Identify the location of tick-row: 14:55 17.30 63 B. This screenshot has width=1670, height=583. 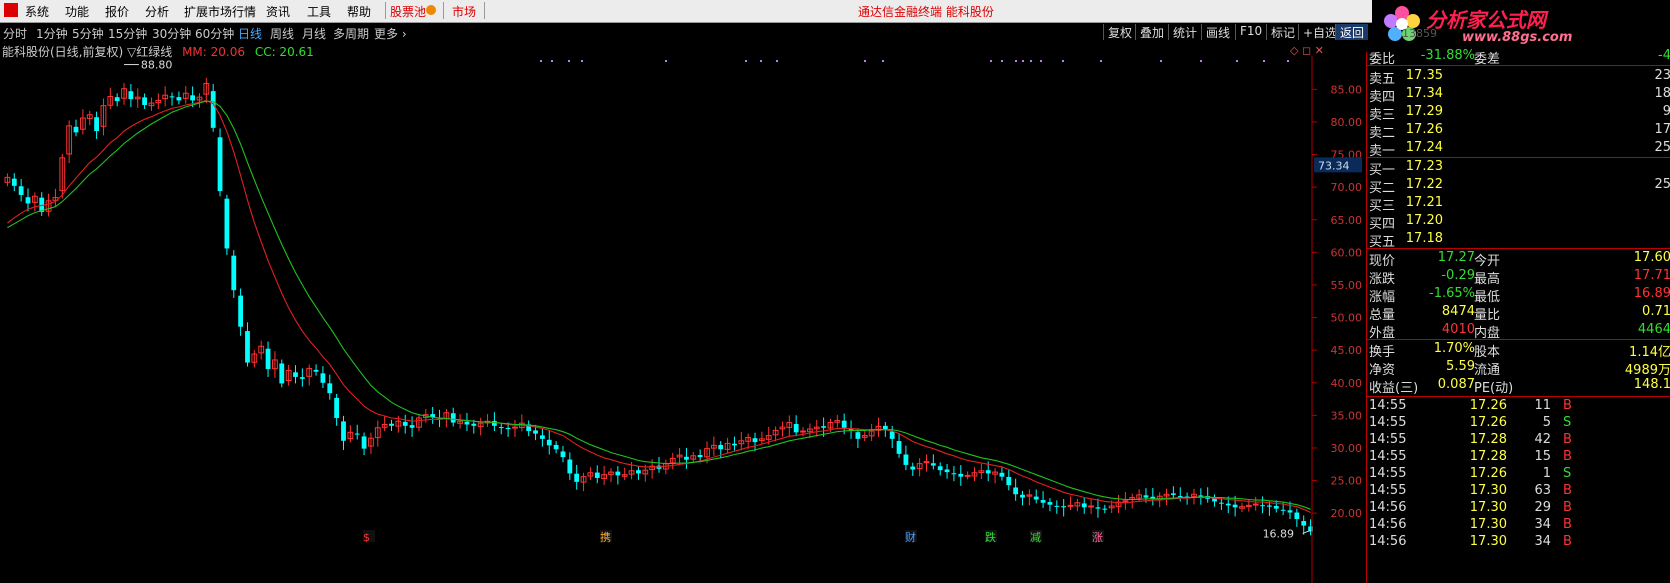
(1518, 491).